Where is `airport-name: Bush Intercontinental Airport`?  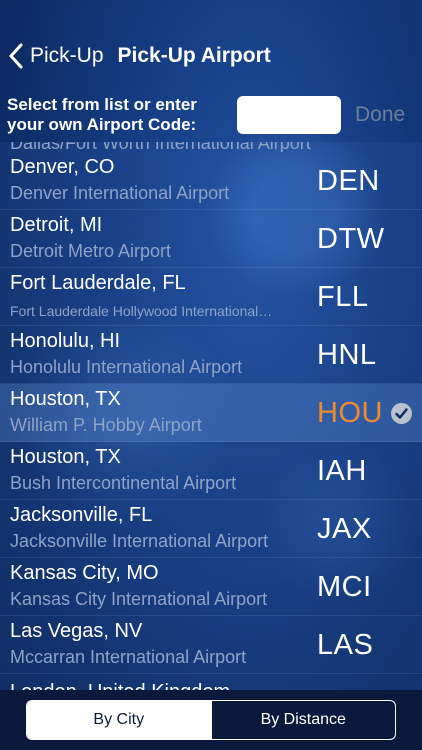
airport-name: Bush Intercontinental Airport is located at coordinates (123, 483).